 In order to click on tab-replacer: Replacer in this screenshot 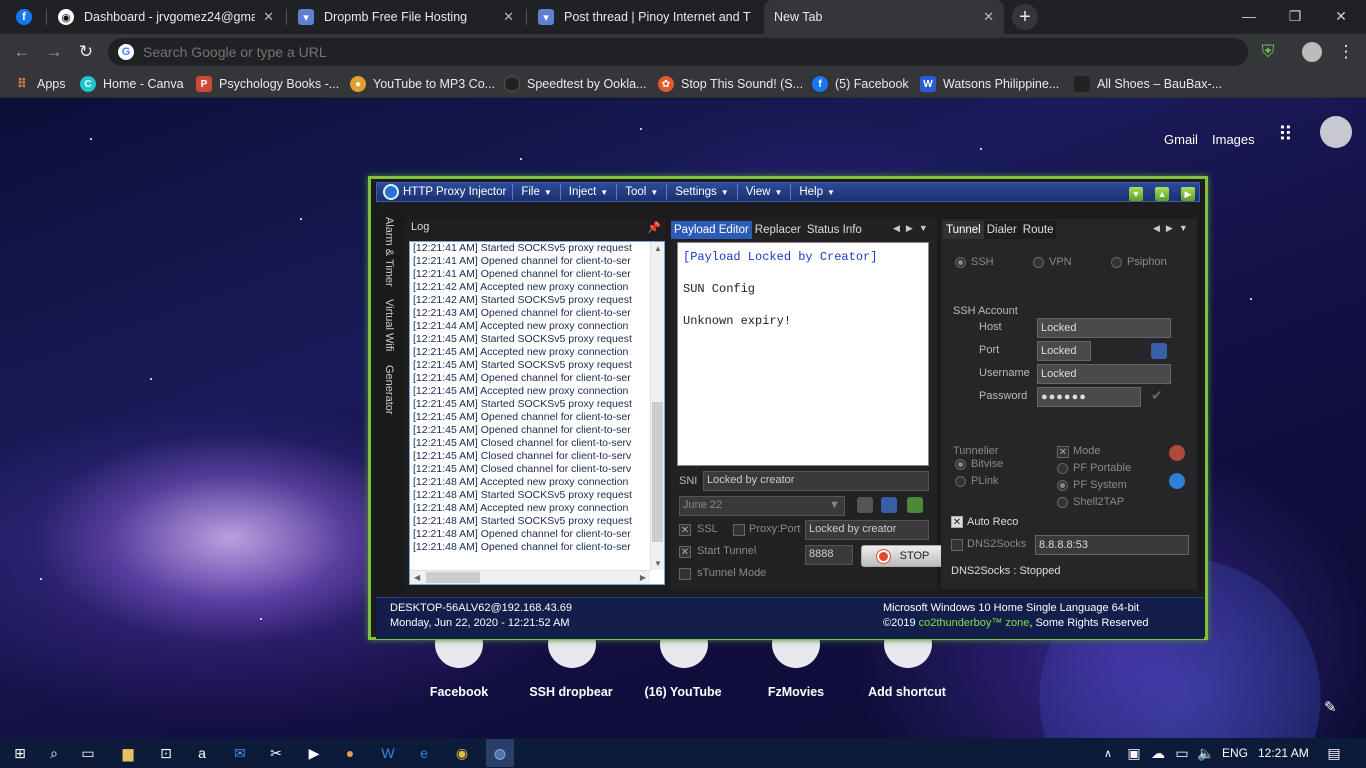, I will do `click(778, 230)`.